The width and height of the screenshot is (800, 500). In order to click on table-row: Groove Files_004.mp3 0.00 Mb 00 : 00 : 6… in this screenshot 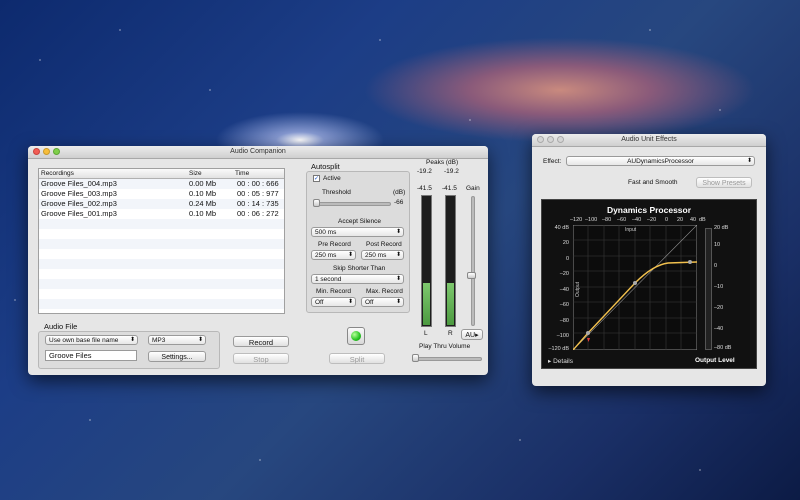, I will do `click(161, 184)`.